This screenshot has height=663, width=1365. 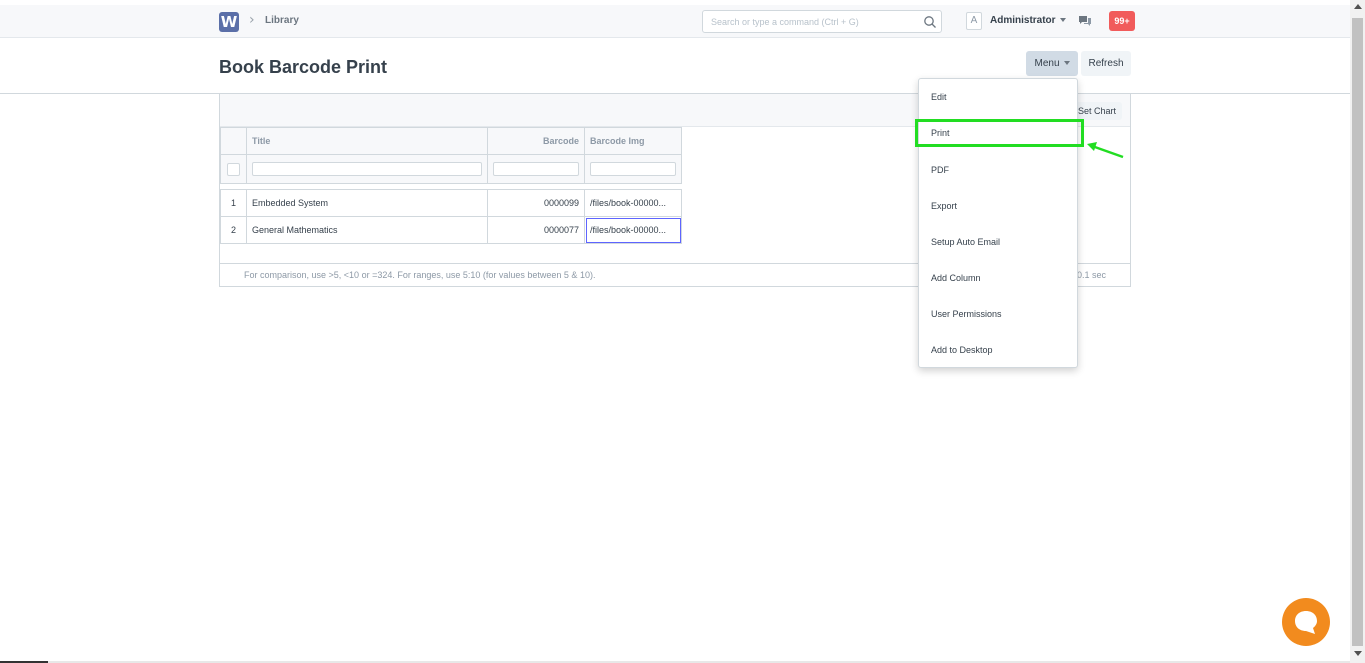 I want to click on menu-item-pdf: PDF, so click(x=998, y=170).